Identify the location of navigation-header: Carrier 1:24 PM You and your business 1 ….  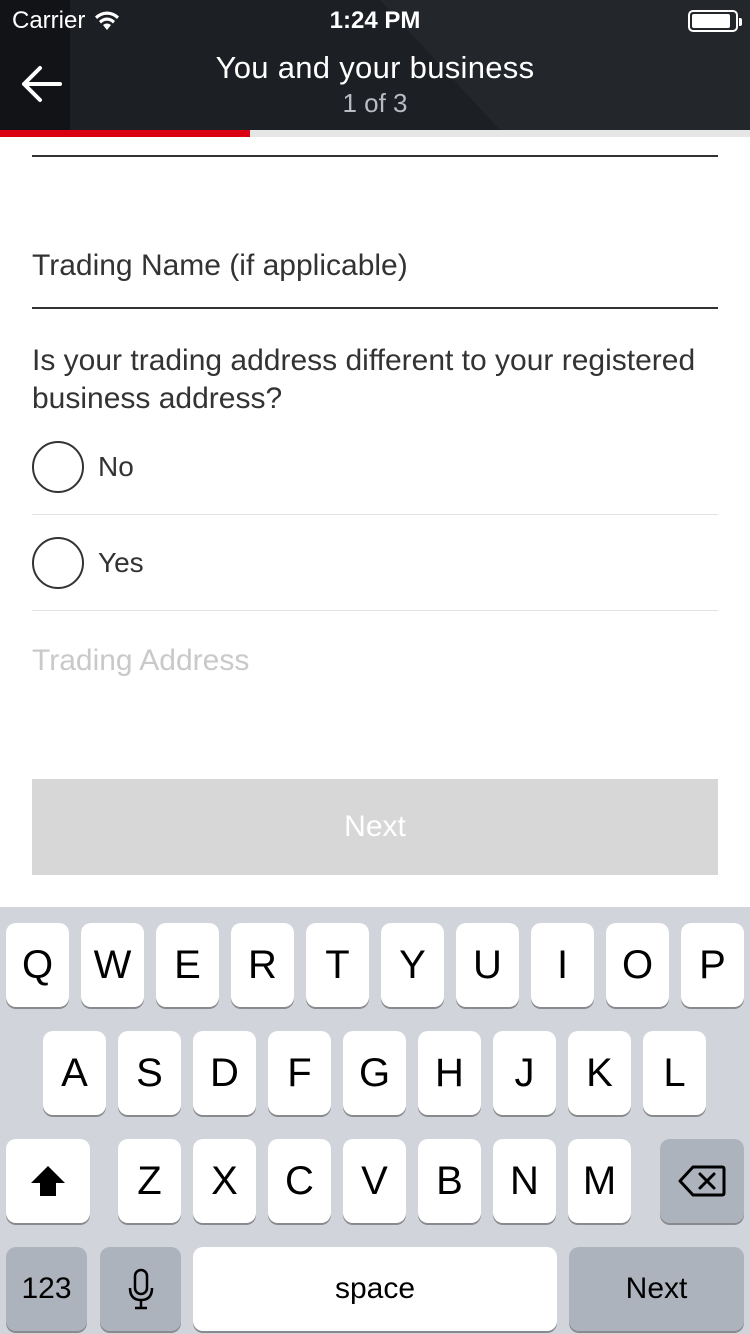
(375, 65).